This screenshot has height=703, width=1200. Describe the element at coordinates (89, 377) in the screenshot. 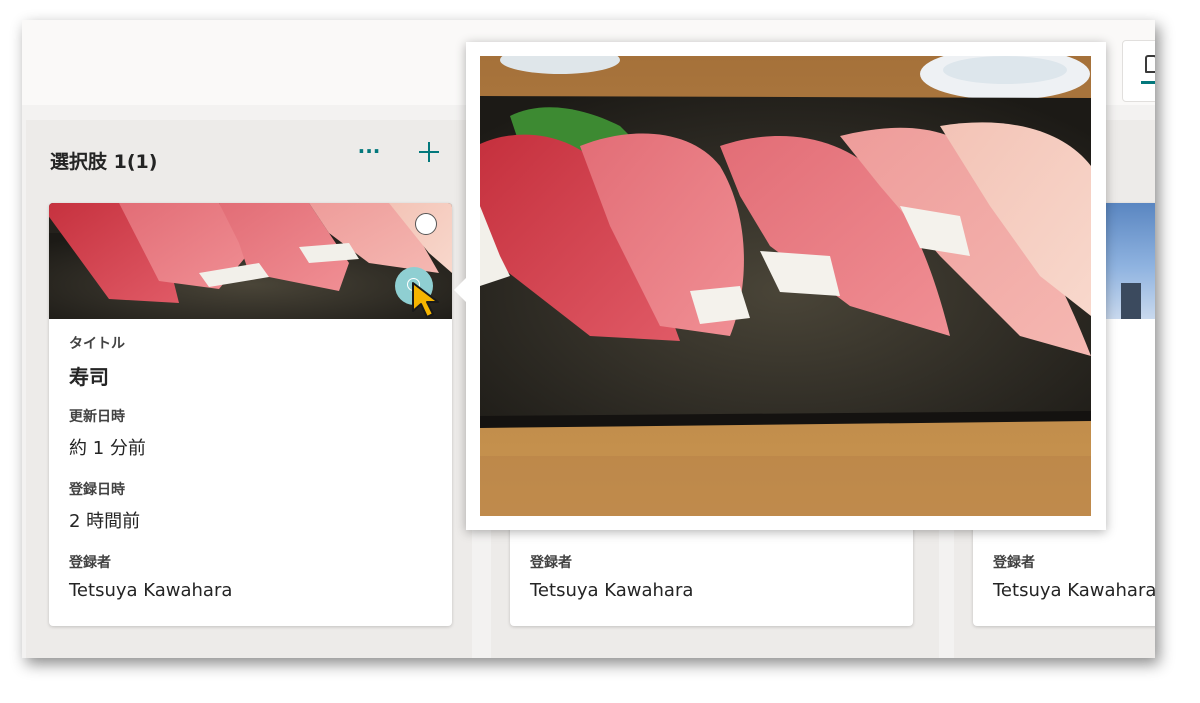

I see `field-value: 寿司` at that location.